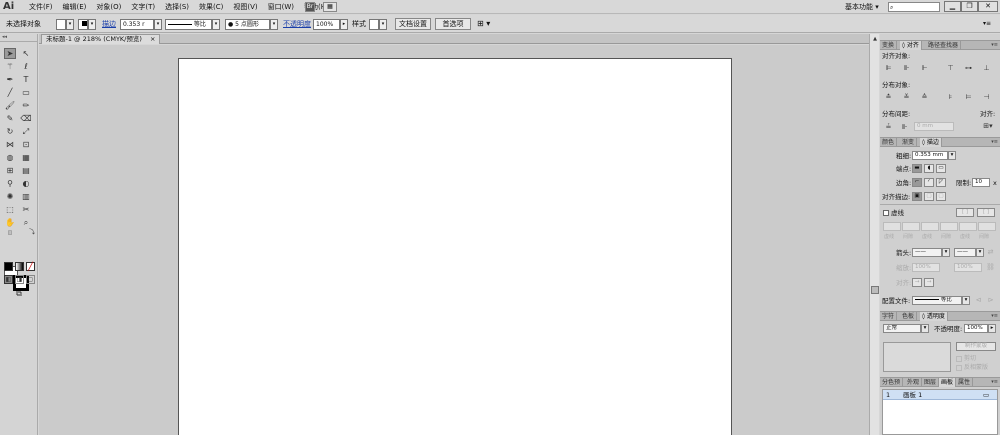  Describe the element at coordinates (453, 24) in the screenshot. I see `preferences-button: 首选项` at that location.